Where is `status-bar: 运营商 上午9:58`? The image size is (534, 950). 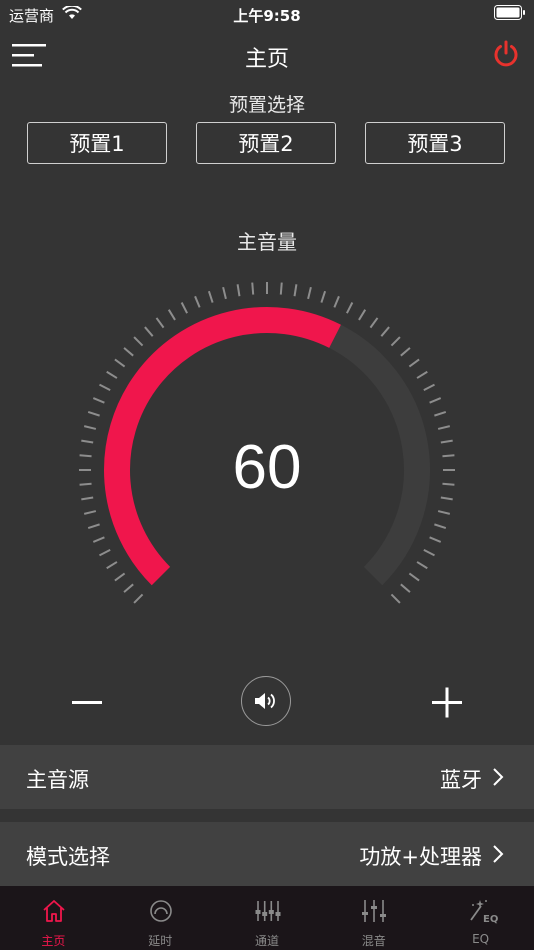 status-bar: 运营商 上午9:58 is located at coordinates (267, 14).